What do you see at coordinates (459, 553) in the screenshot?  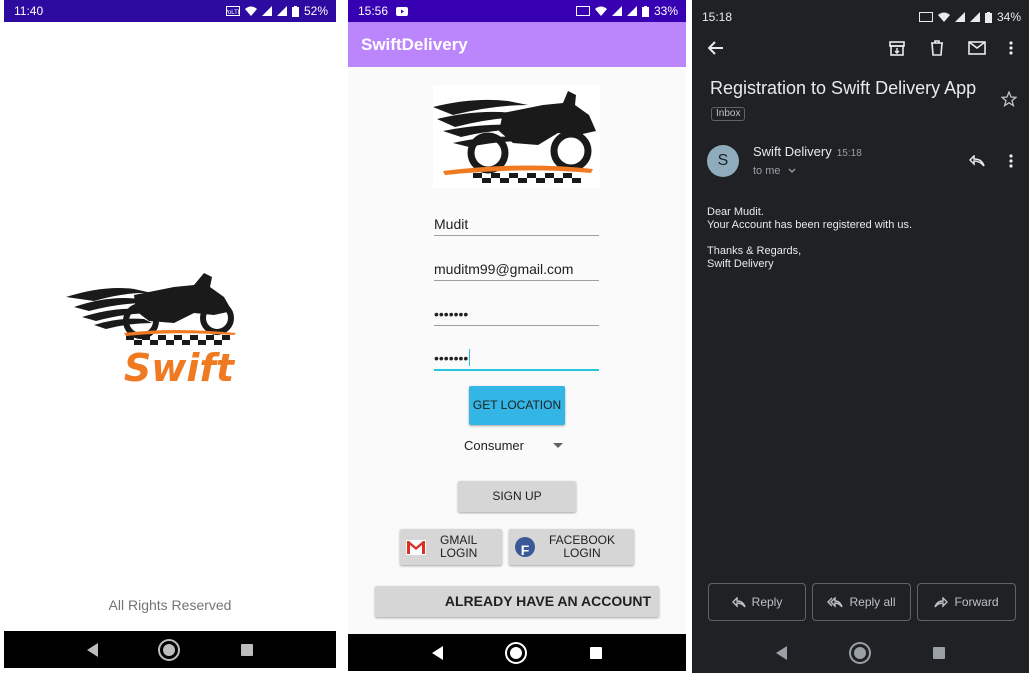 I see `gmail-label-line2: LOGIN` at bounding box center [459, 553].